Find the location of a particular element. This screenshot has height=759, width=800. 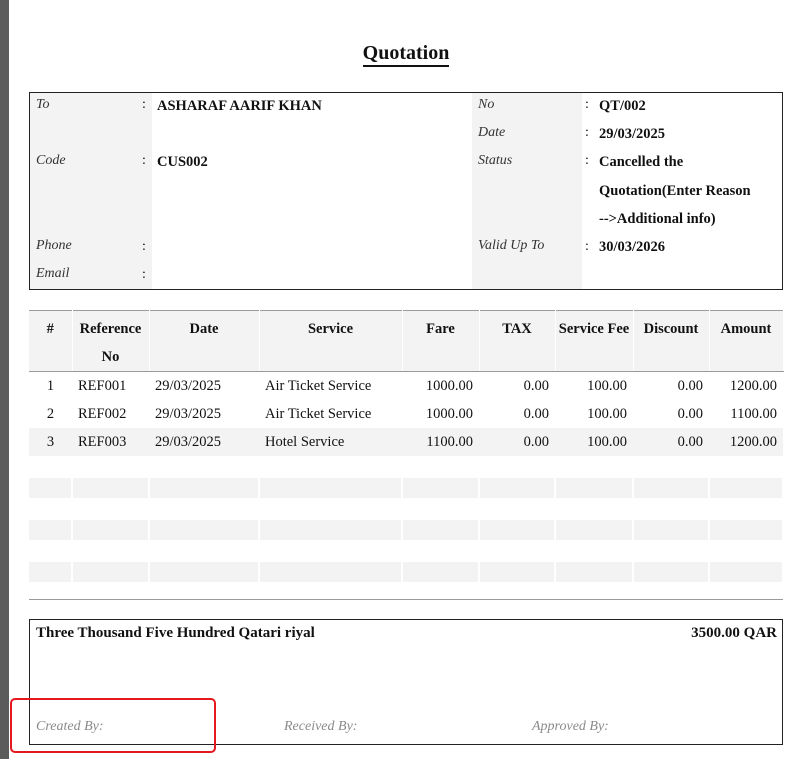

code-value: CUS002 is located at coordinates (182, 162).